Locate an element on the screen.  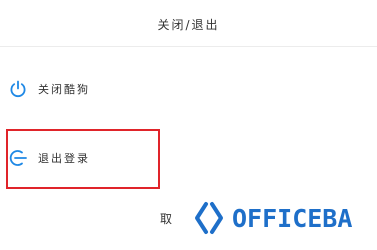
dialog-title: 关闭/退出 is located at coordinates (188, 25).